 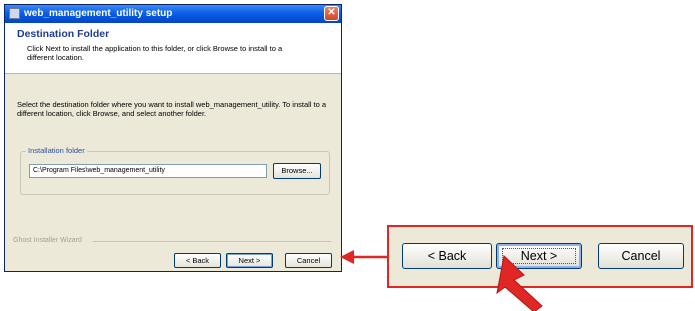 I want to click on annotation-overlay, so click(x=441, y=280).